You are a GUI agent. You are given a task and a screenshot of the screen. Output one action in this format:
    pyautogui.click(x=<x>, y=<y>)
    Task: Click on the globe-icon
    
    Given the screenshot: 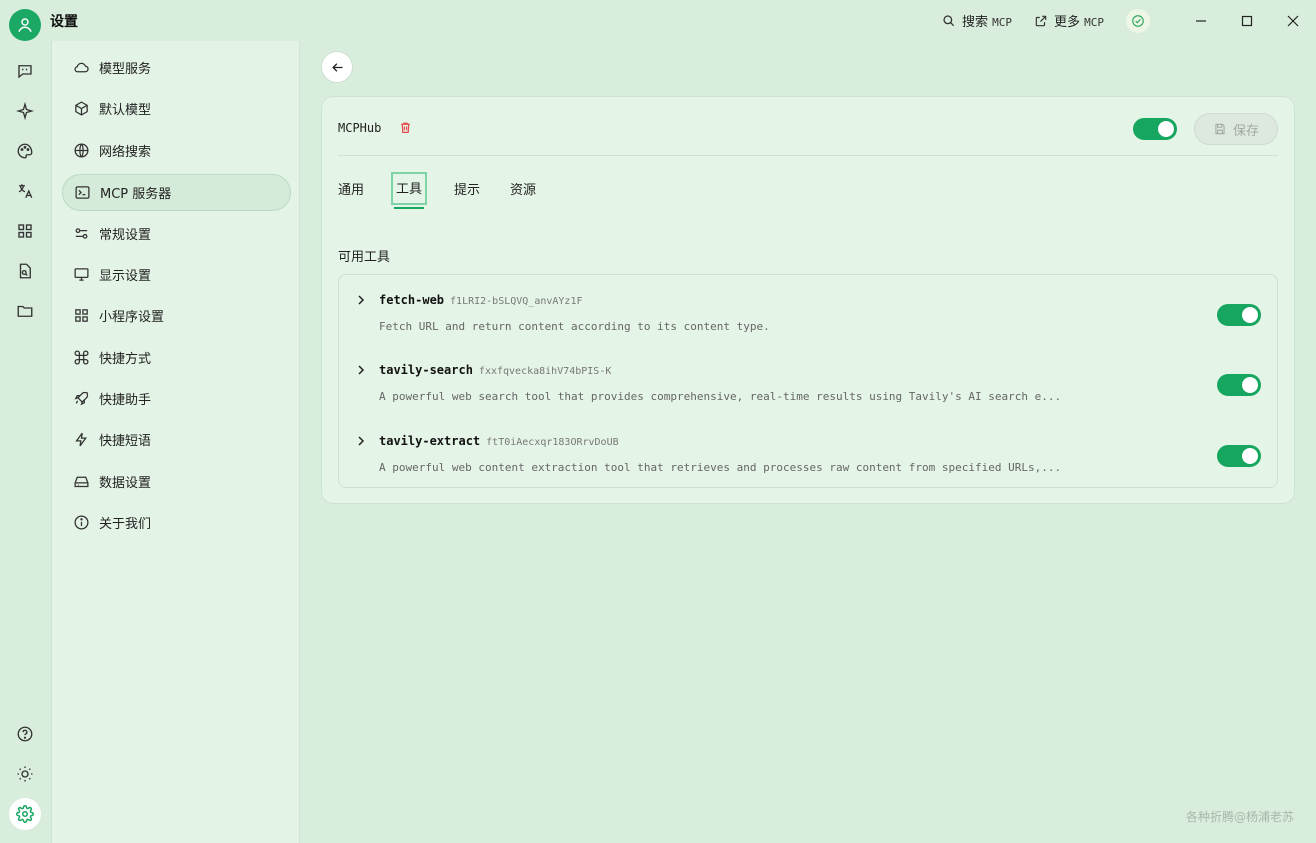 What is the action you would take?
    pyautogui.click(x=81, y=151)
    